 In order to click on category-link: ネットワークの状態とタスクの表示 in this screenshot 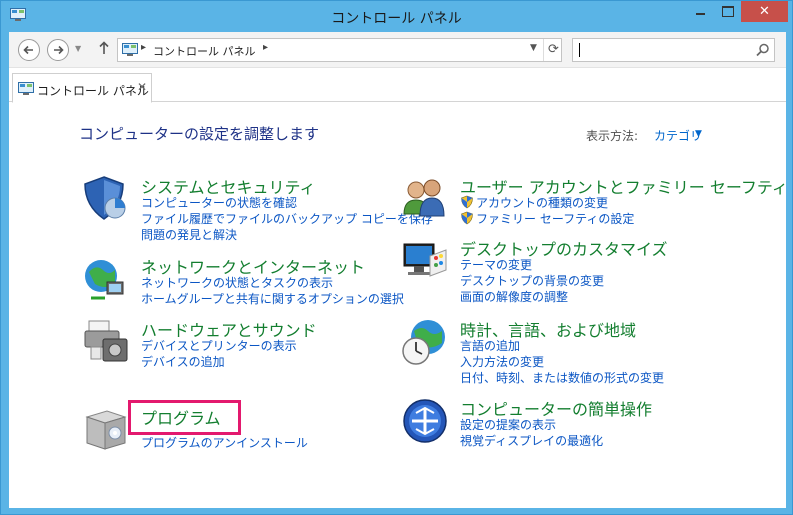, I will do `click(237, 282)`.